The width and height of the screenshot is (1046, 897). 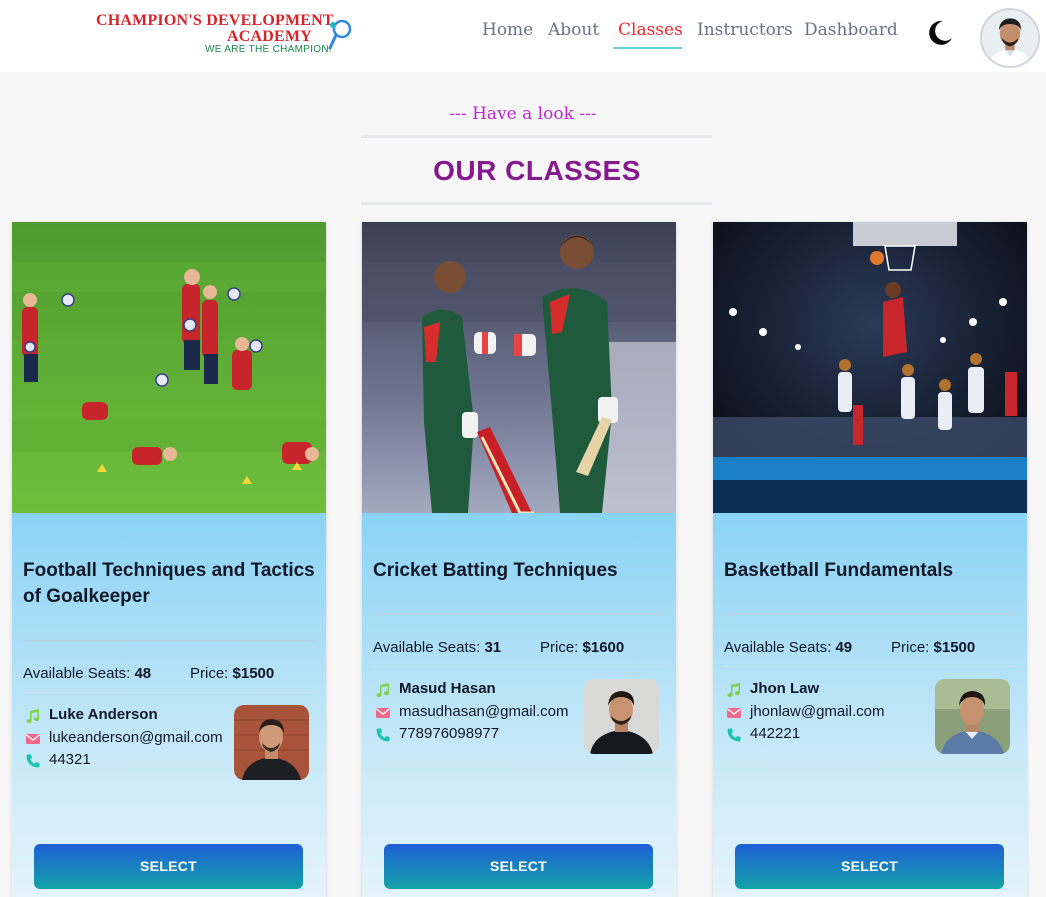 I want to click on class-price: Price: $1600, so click(x=582, y=647).